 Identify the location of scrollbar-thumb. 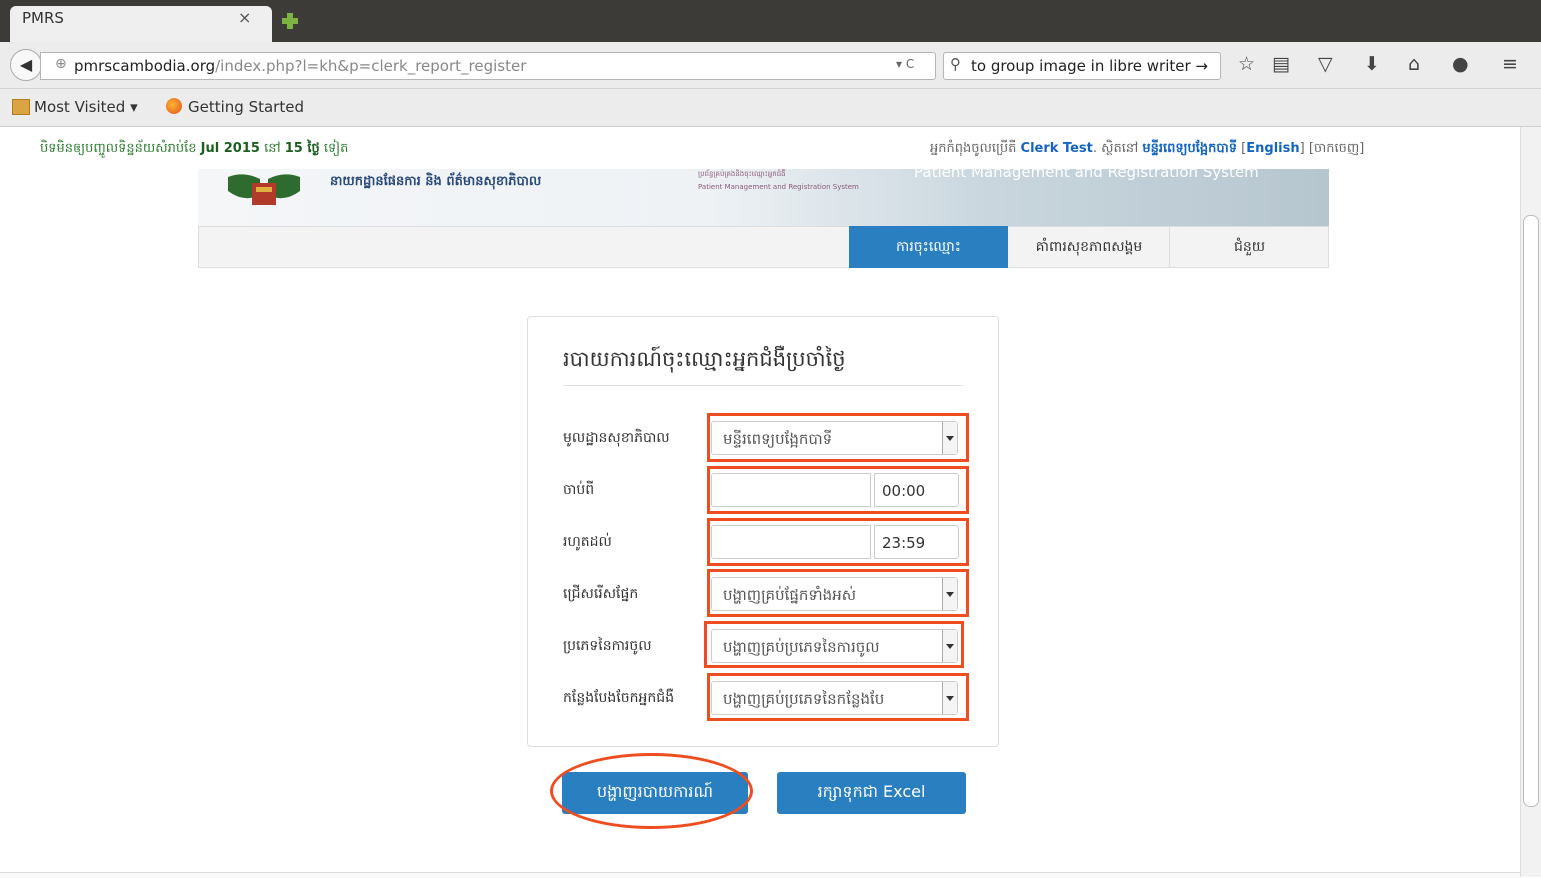
(1531, 511).